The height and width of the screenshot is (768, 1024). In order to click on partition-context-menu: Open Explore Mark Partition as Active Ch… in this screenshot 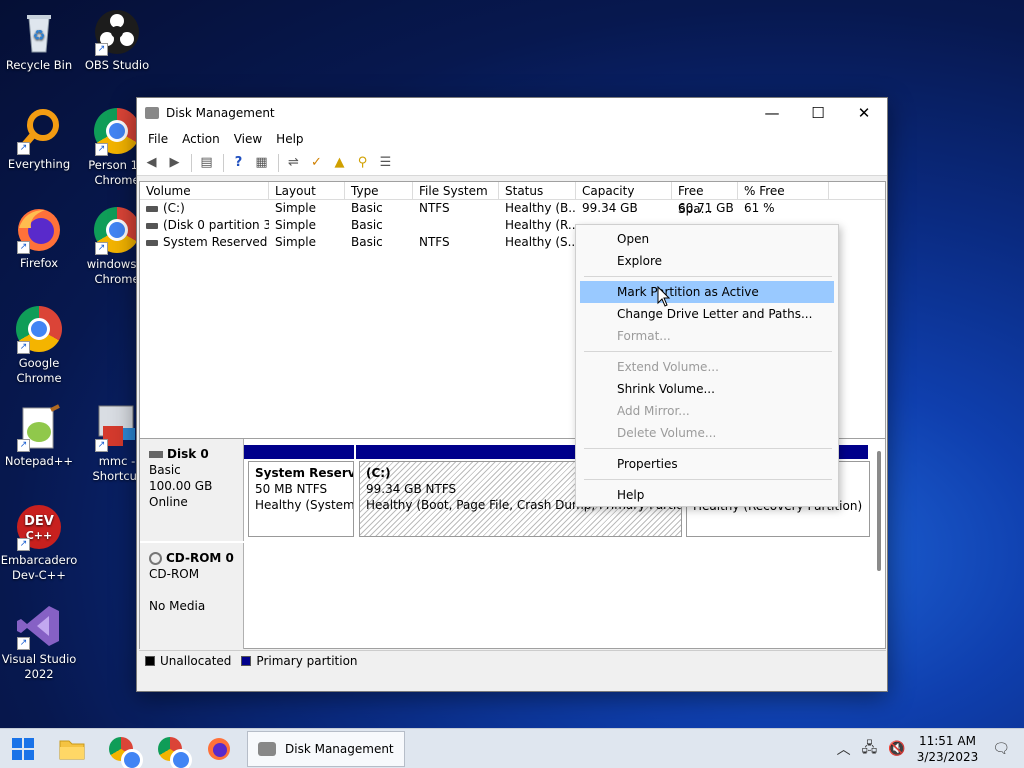, I will do `click(707, 365)`.